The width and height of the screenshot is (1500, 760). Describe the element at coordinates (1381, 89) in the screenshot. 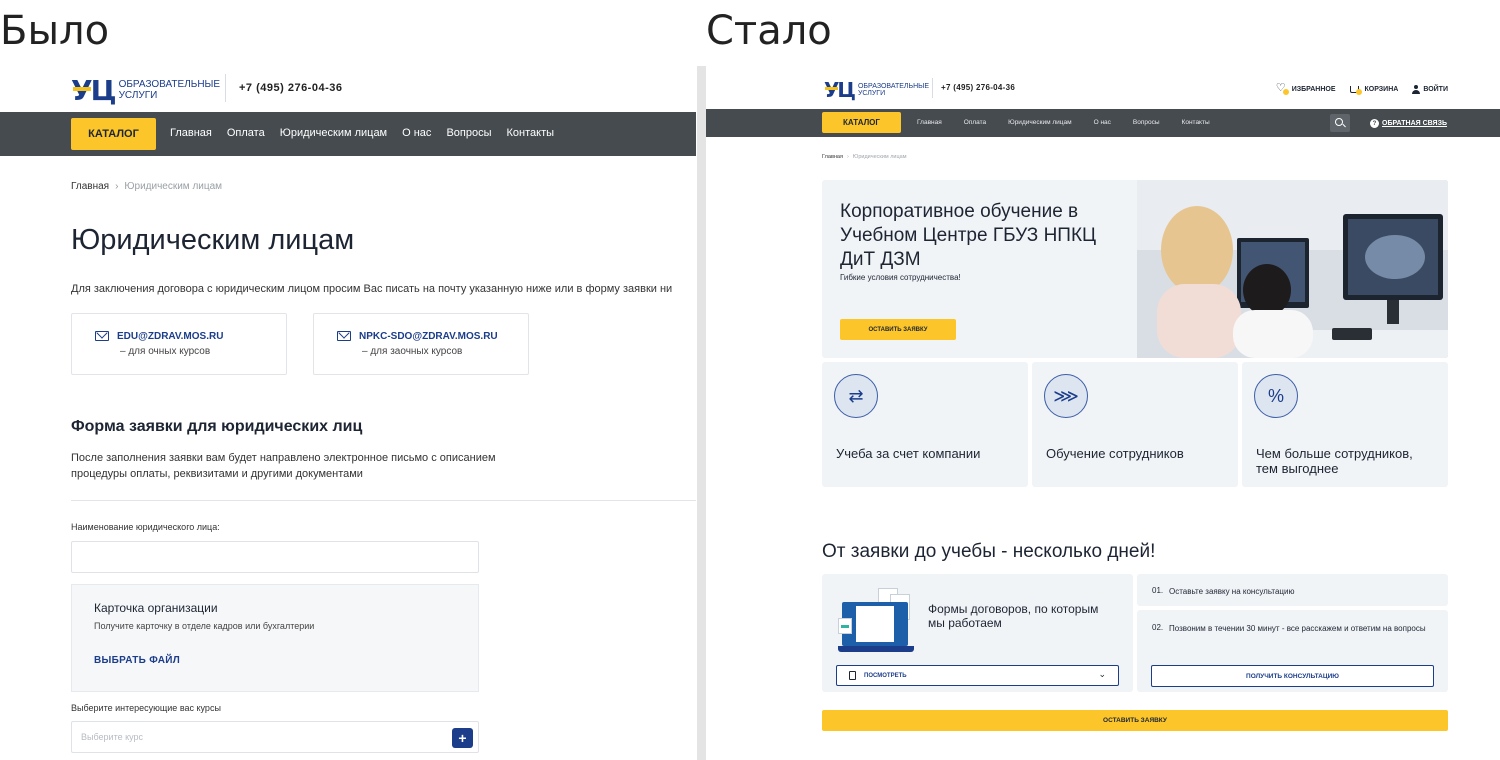

I see `cart-label: КОРЗИНА` at that location.